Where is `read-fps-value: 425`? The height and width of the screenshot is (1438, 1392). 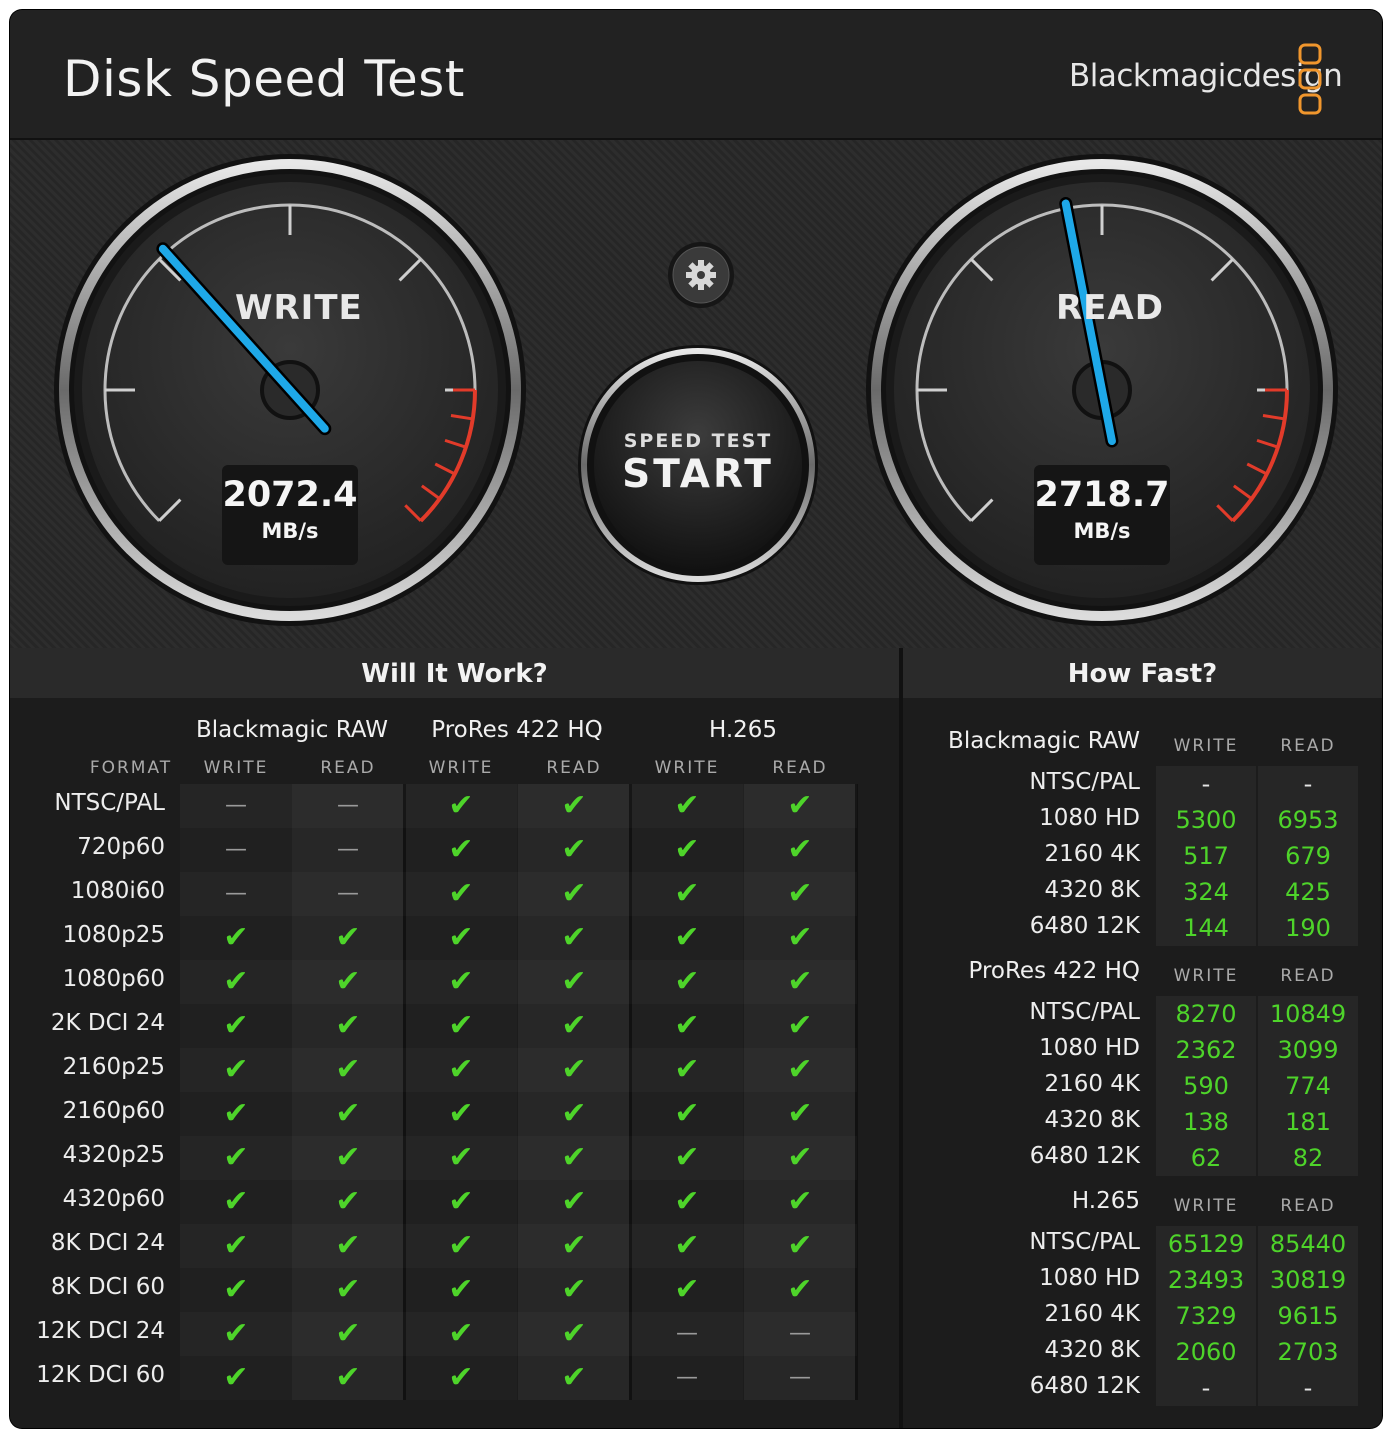 read-fps-value: 425 is located at coordinates (1308, 892).